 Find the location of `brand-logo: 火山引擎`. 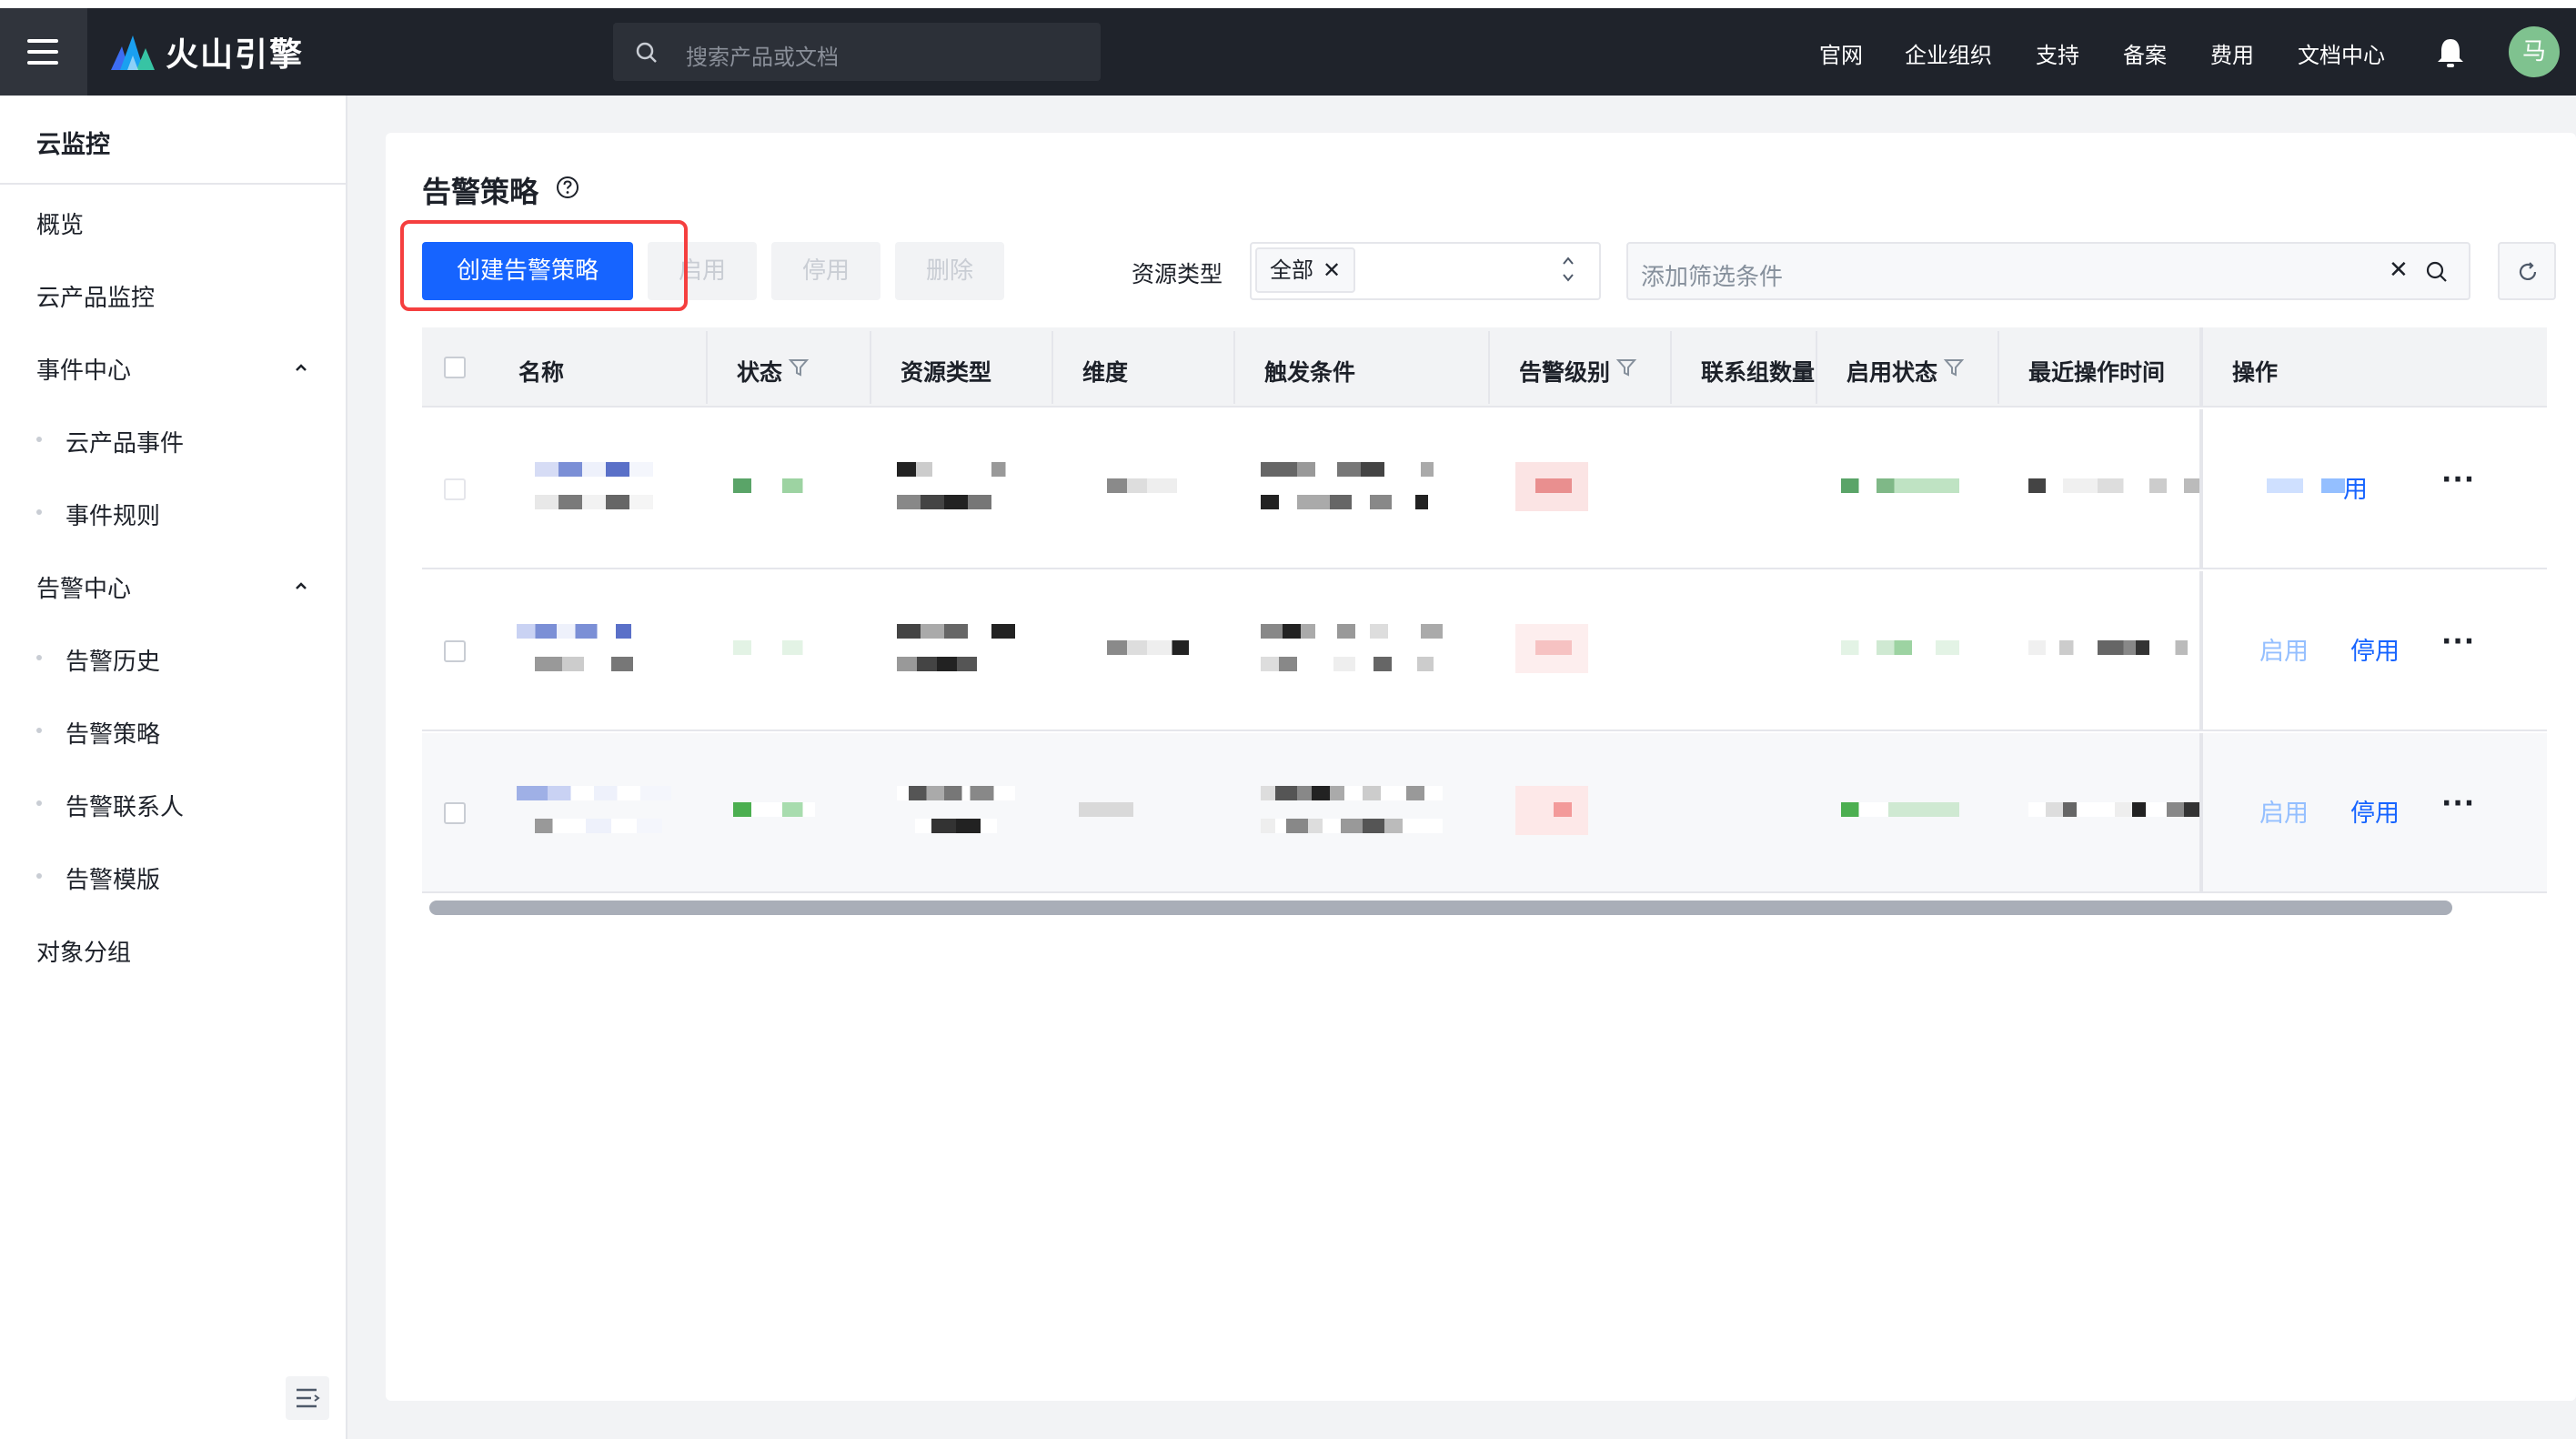

brand-logo: 火山引擎 is located at coordinates (206, 51).